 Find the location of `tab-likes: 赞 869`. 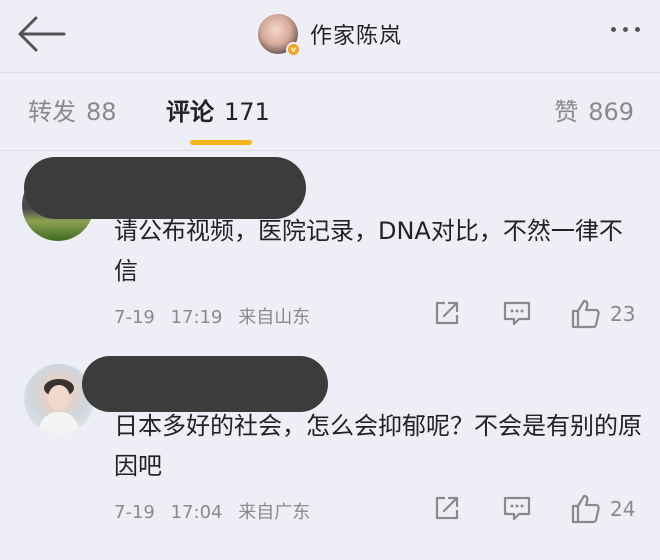

tab-likes: 赞 869 is located at coordinates (594, 109).